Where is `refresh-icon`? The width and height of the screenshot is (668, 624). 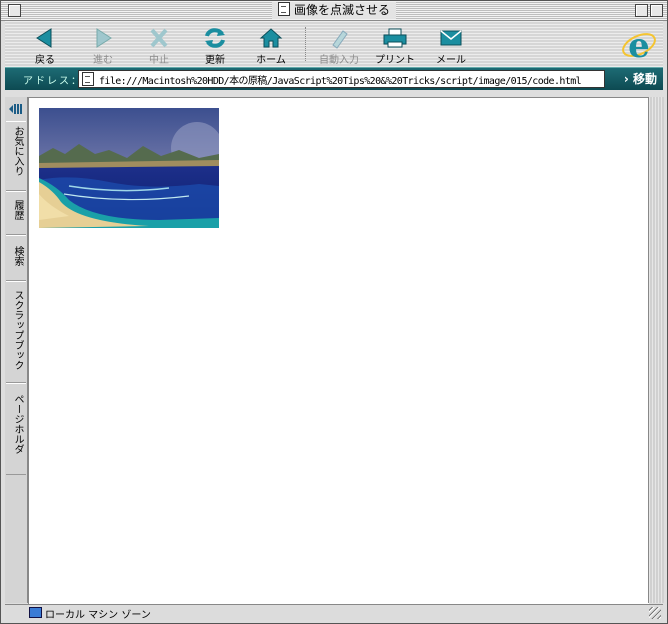 refresh-icon is located at coordinates (215, 38).